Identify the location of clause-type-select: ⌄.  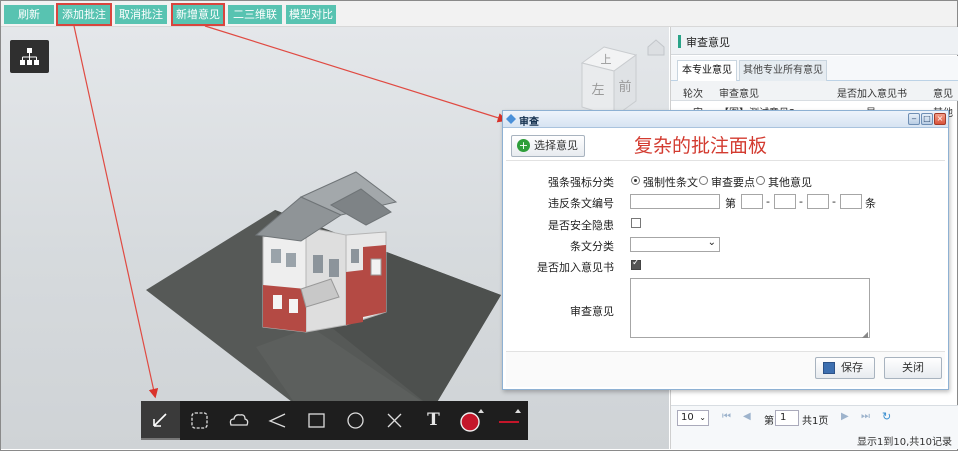
(675, 244).